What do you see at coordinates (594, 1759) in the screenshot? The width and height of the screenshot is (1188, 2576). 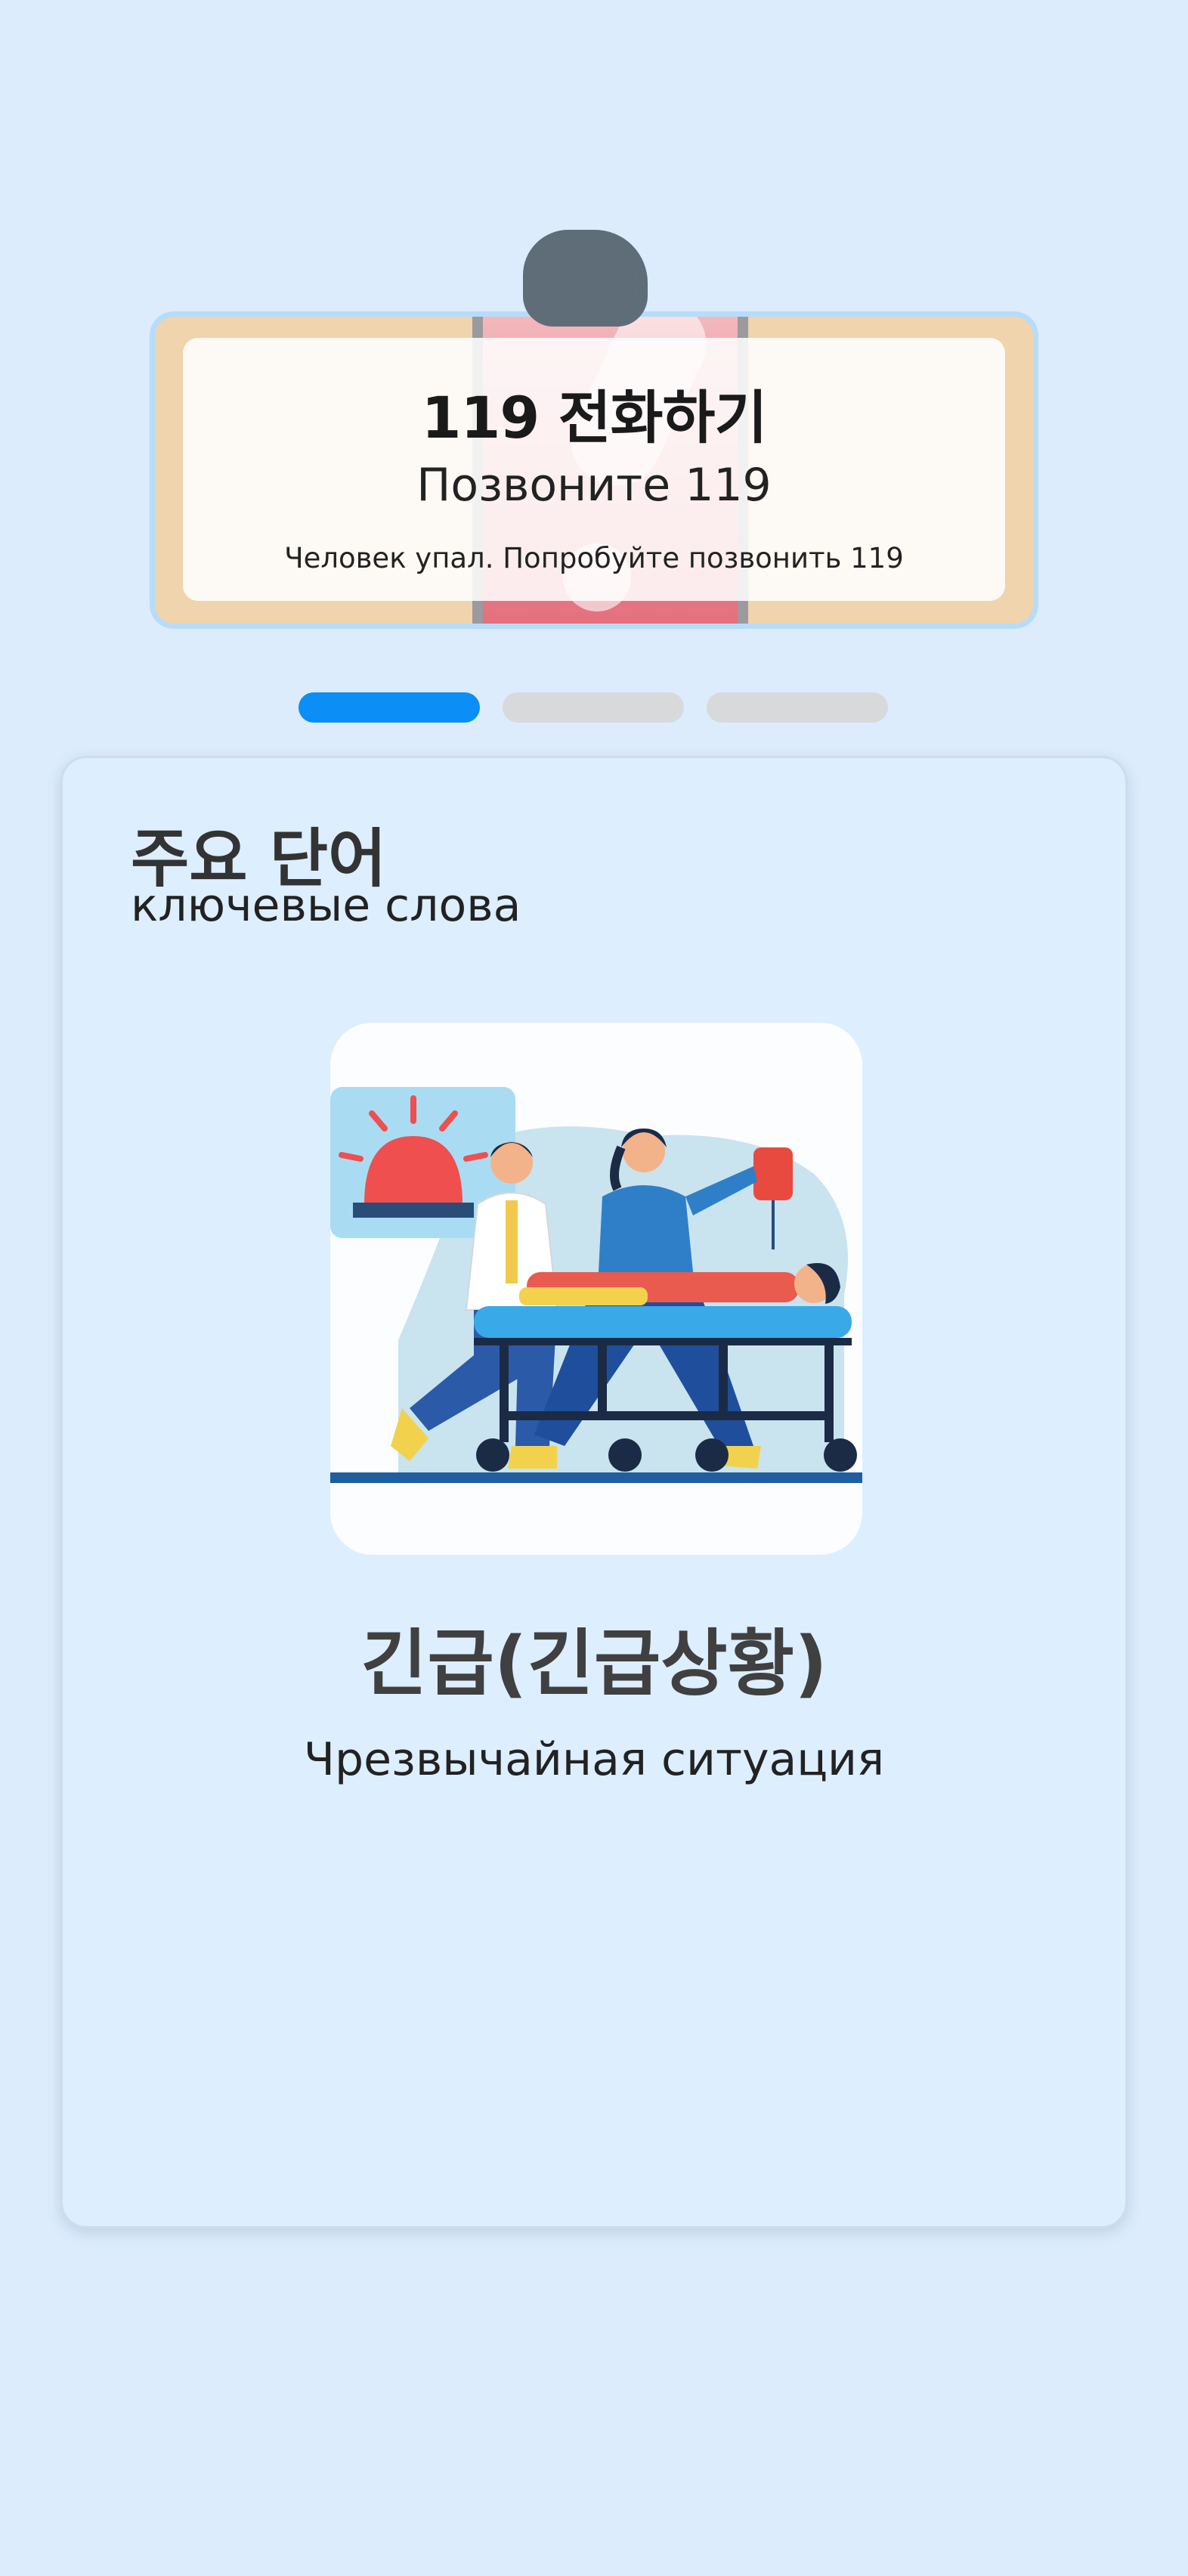 I see `vocabulary-meaning: Чрезвычайная ситуация` at bounding box center [594, 1759].